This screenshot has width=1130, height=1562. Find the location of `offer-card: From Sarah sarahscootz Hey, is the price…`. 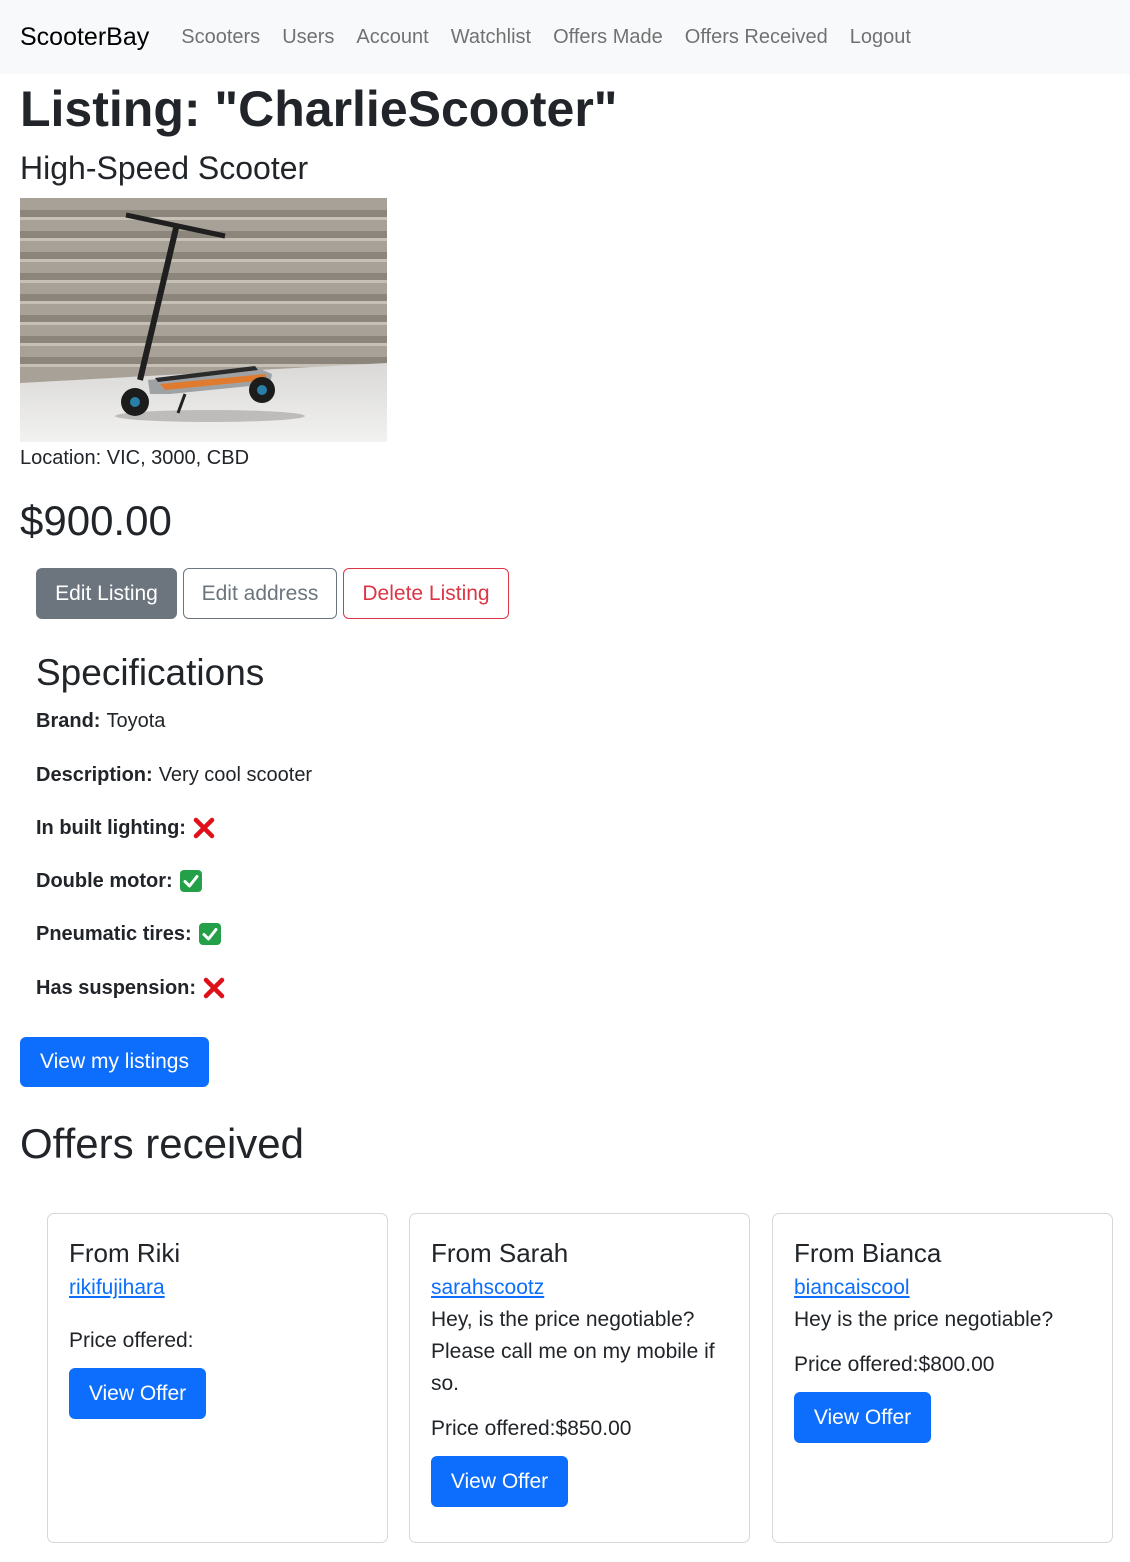

offer-card: From Sarah sarahscootz Hey, is the price… is located at coordinates (579, 1378).